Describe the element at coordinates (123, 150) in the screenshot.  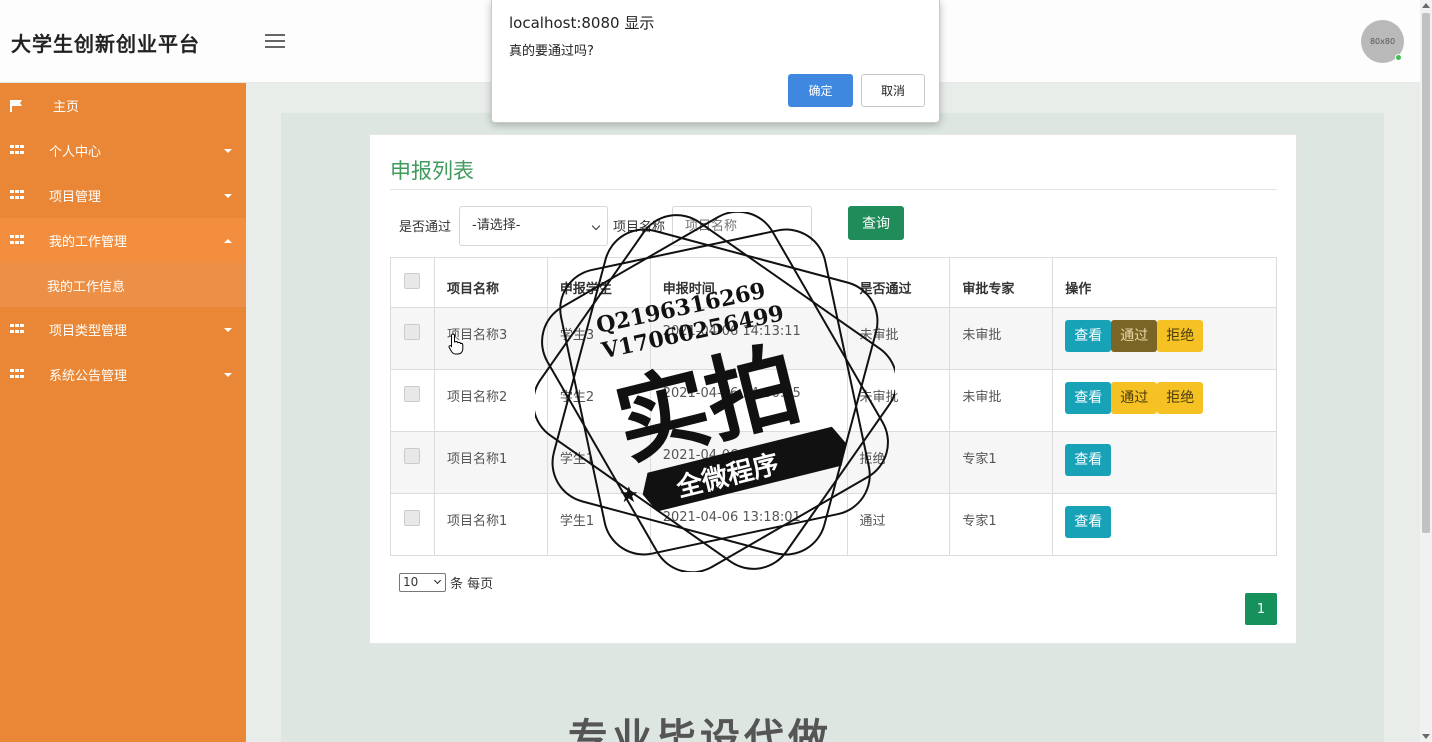
I see `sidebar-item-personal-center: 个人中心` at that location.